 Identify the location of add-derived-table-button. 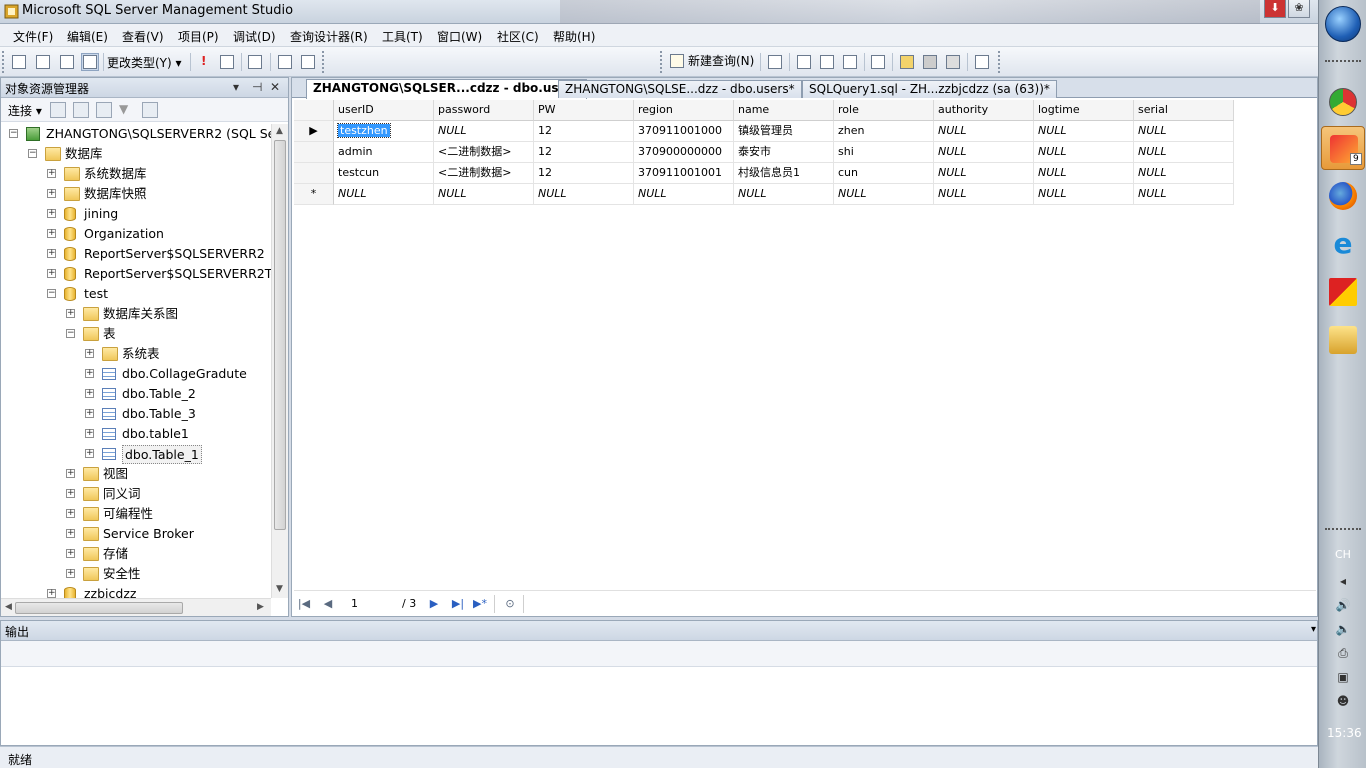
(308, 62).